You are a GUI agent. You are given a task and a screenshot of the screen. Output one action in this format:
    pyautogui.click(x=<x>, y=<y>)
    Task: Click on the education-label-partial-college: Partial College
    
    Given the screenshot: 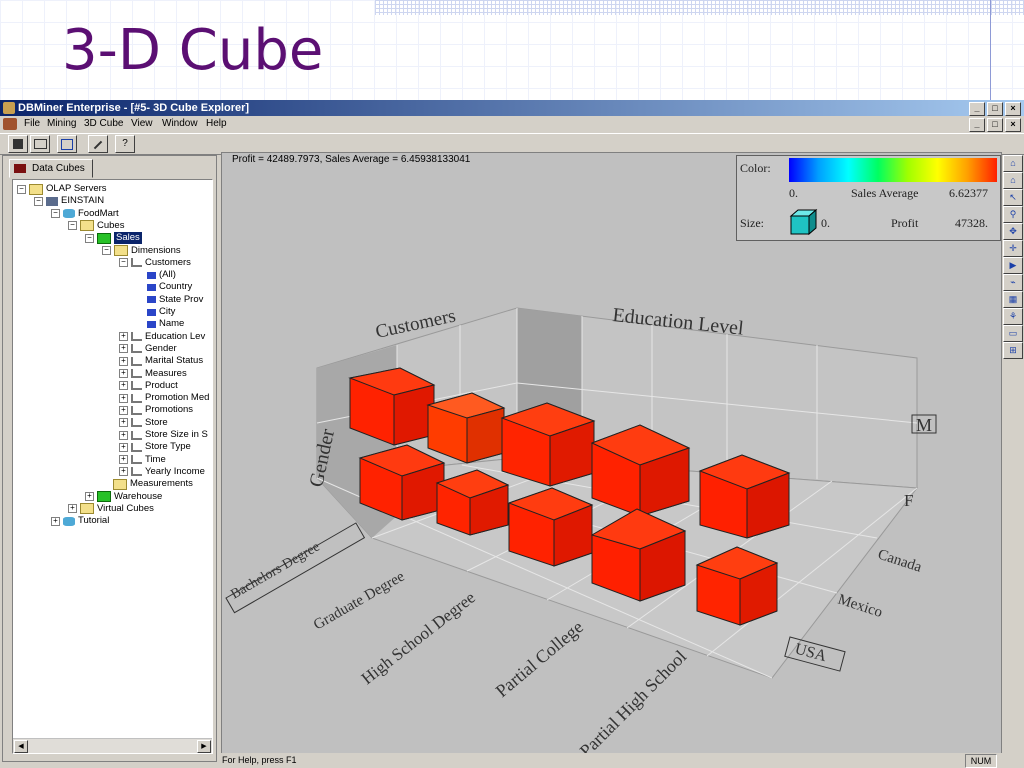 What is the action you would take?
    pyautogui.click(x=539, y=659)
    